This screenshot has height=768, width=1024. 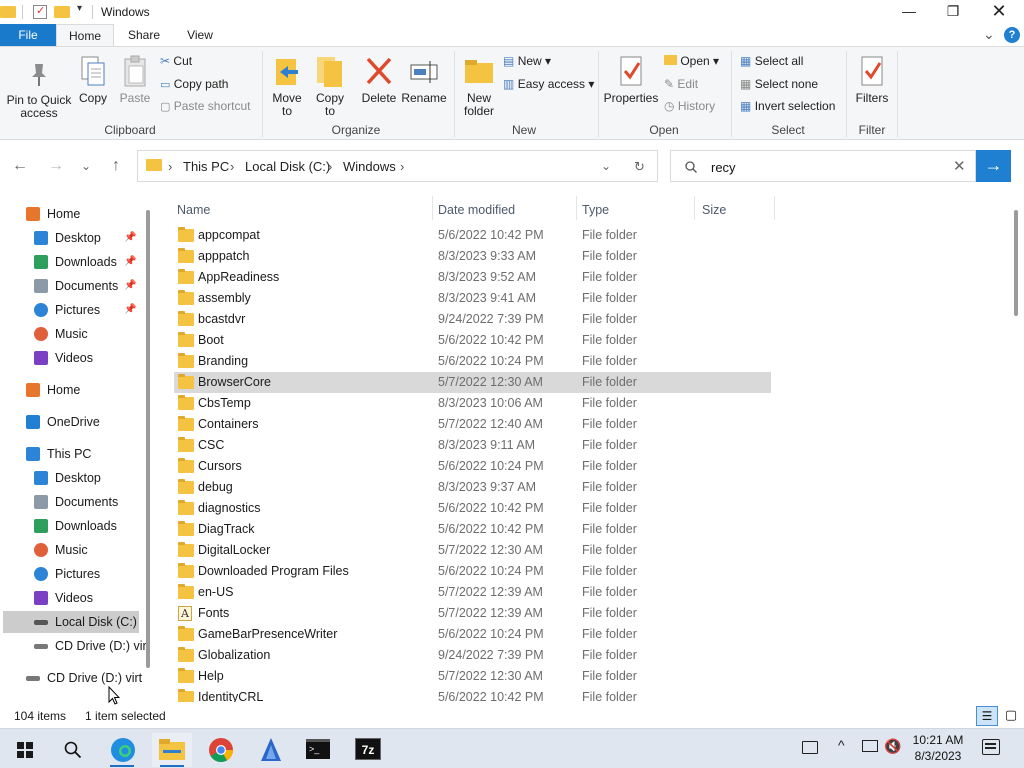 I want to click on easy-access-button: ▥ Easy access ▾, so click(x=548, y=84).